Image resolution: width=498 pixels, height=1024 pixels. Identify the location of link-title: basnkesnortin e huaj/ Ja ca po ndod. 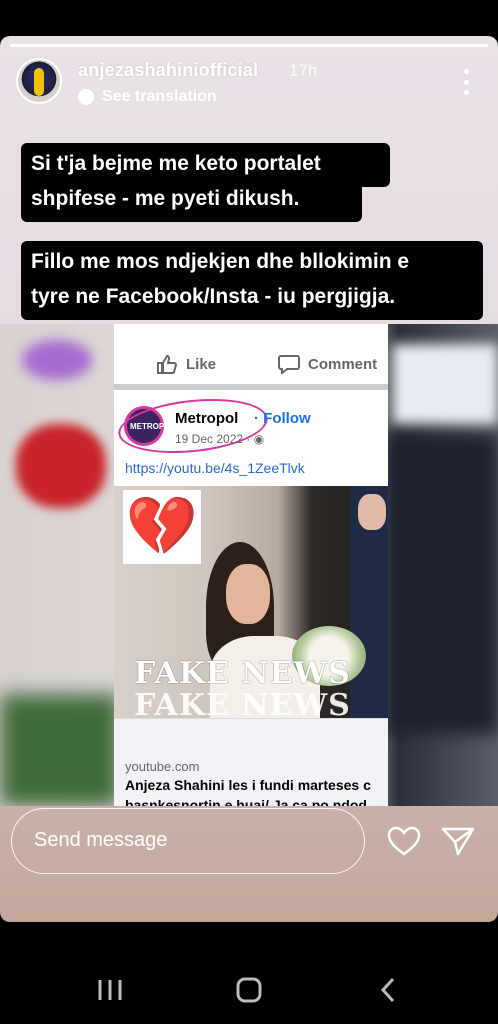
(246, 801).